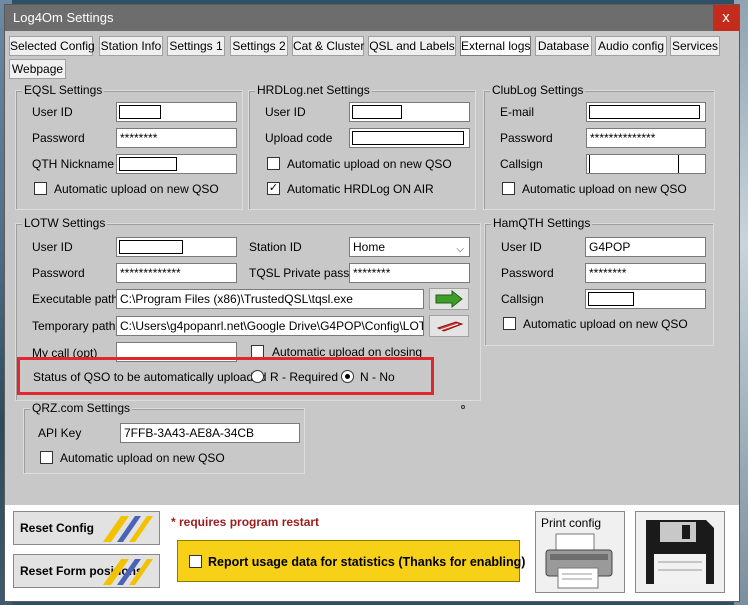 Image resolution: width=748 pixels, height=605 pixels. I want to click on hrdlog-auto-upload-label: Automatic upload on new QSO, so click(369, 164).